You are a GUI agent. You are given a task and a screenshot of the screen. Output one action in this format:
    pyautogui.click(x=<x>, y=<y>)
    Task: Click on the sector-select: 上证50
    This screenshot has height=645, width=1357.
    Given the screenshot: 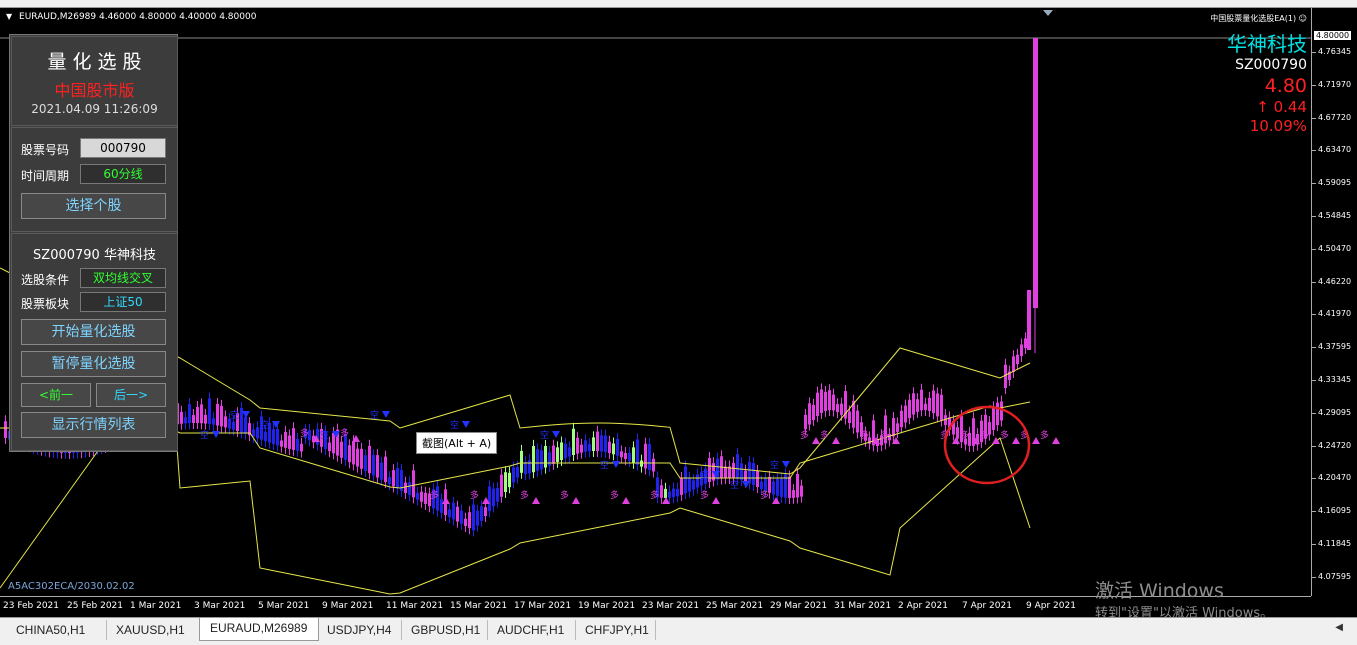 What is the action you would take?
    pyautogui.click(x=123, y=302)
    